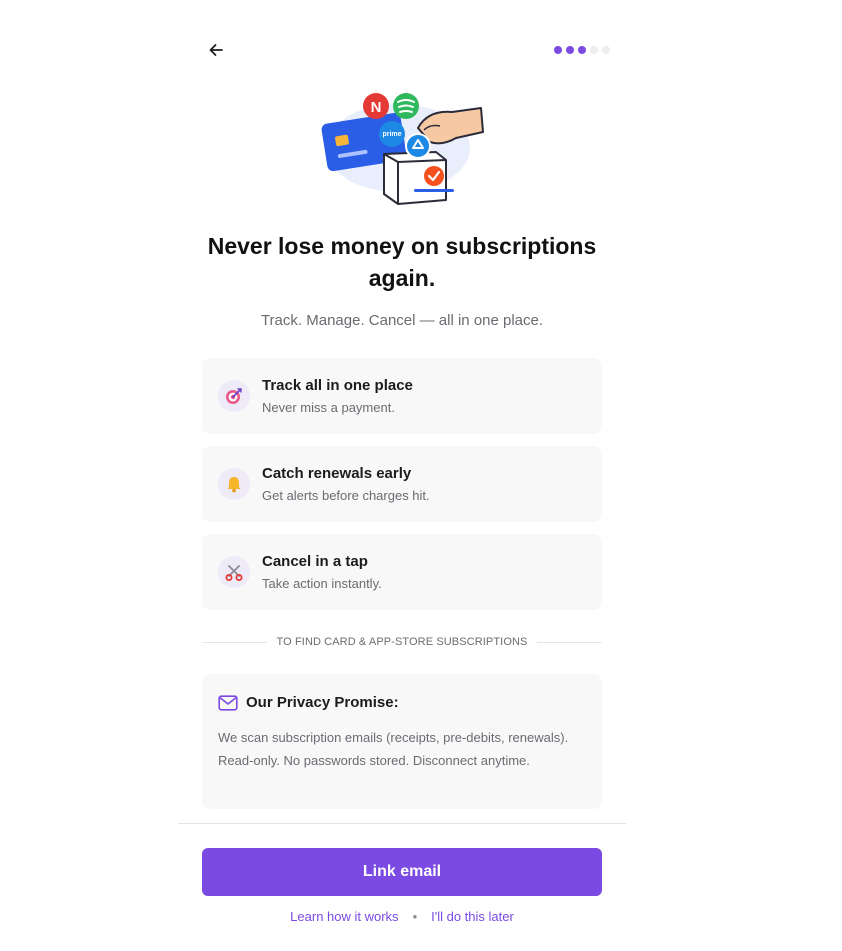  What do you see at coordinates (234, 396) in the screenshot?
I see `target-icon` at bounding box center [234, 396].